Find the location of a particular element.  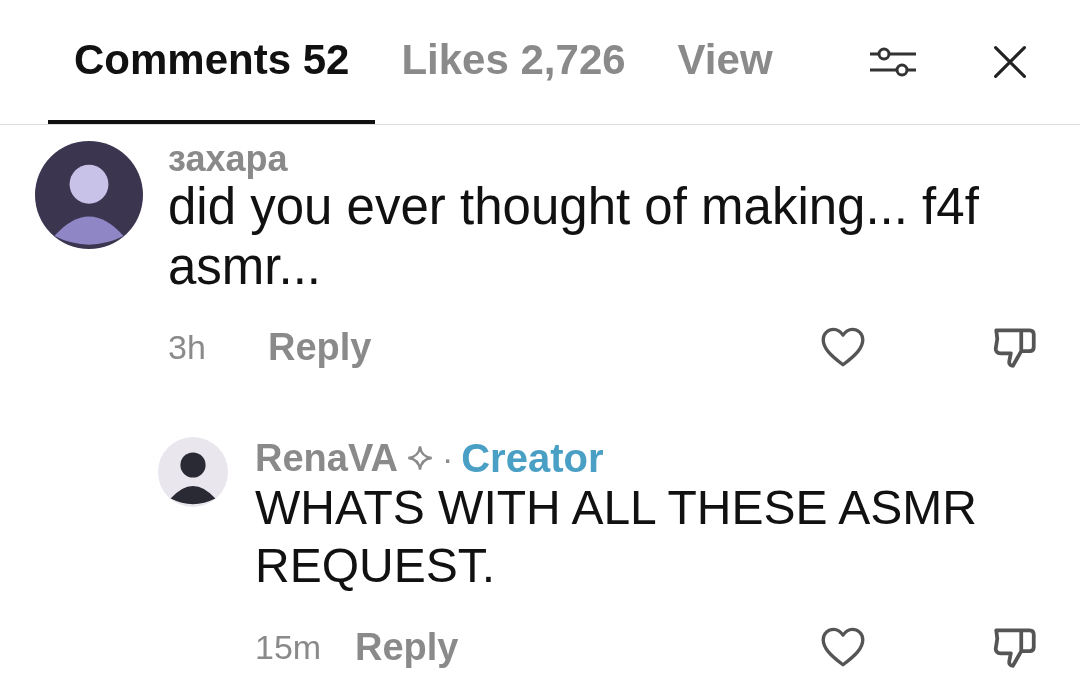

tab: View is located at coordinates (725, 62).